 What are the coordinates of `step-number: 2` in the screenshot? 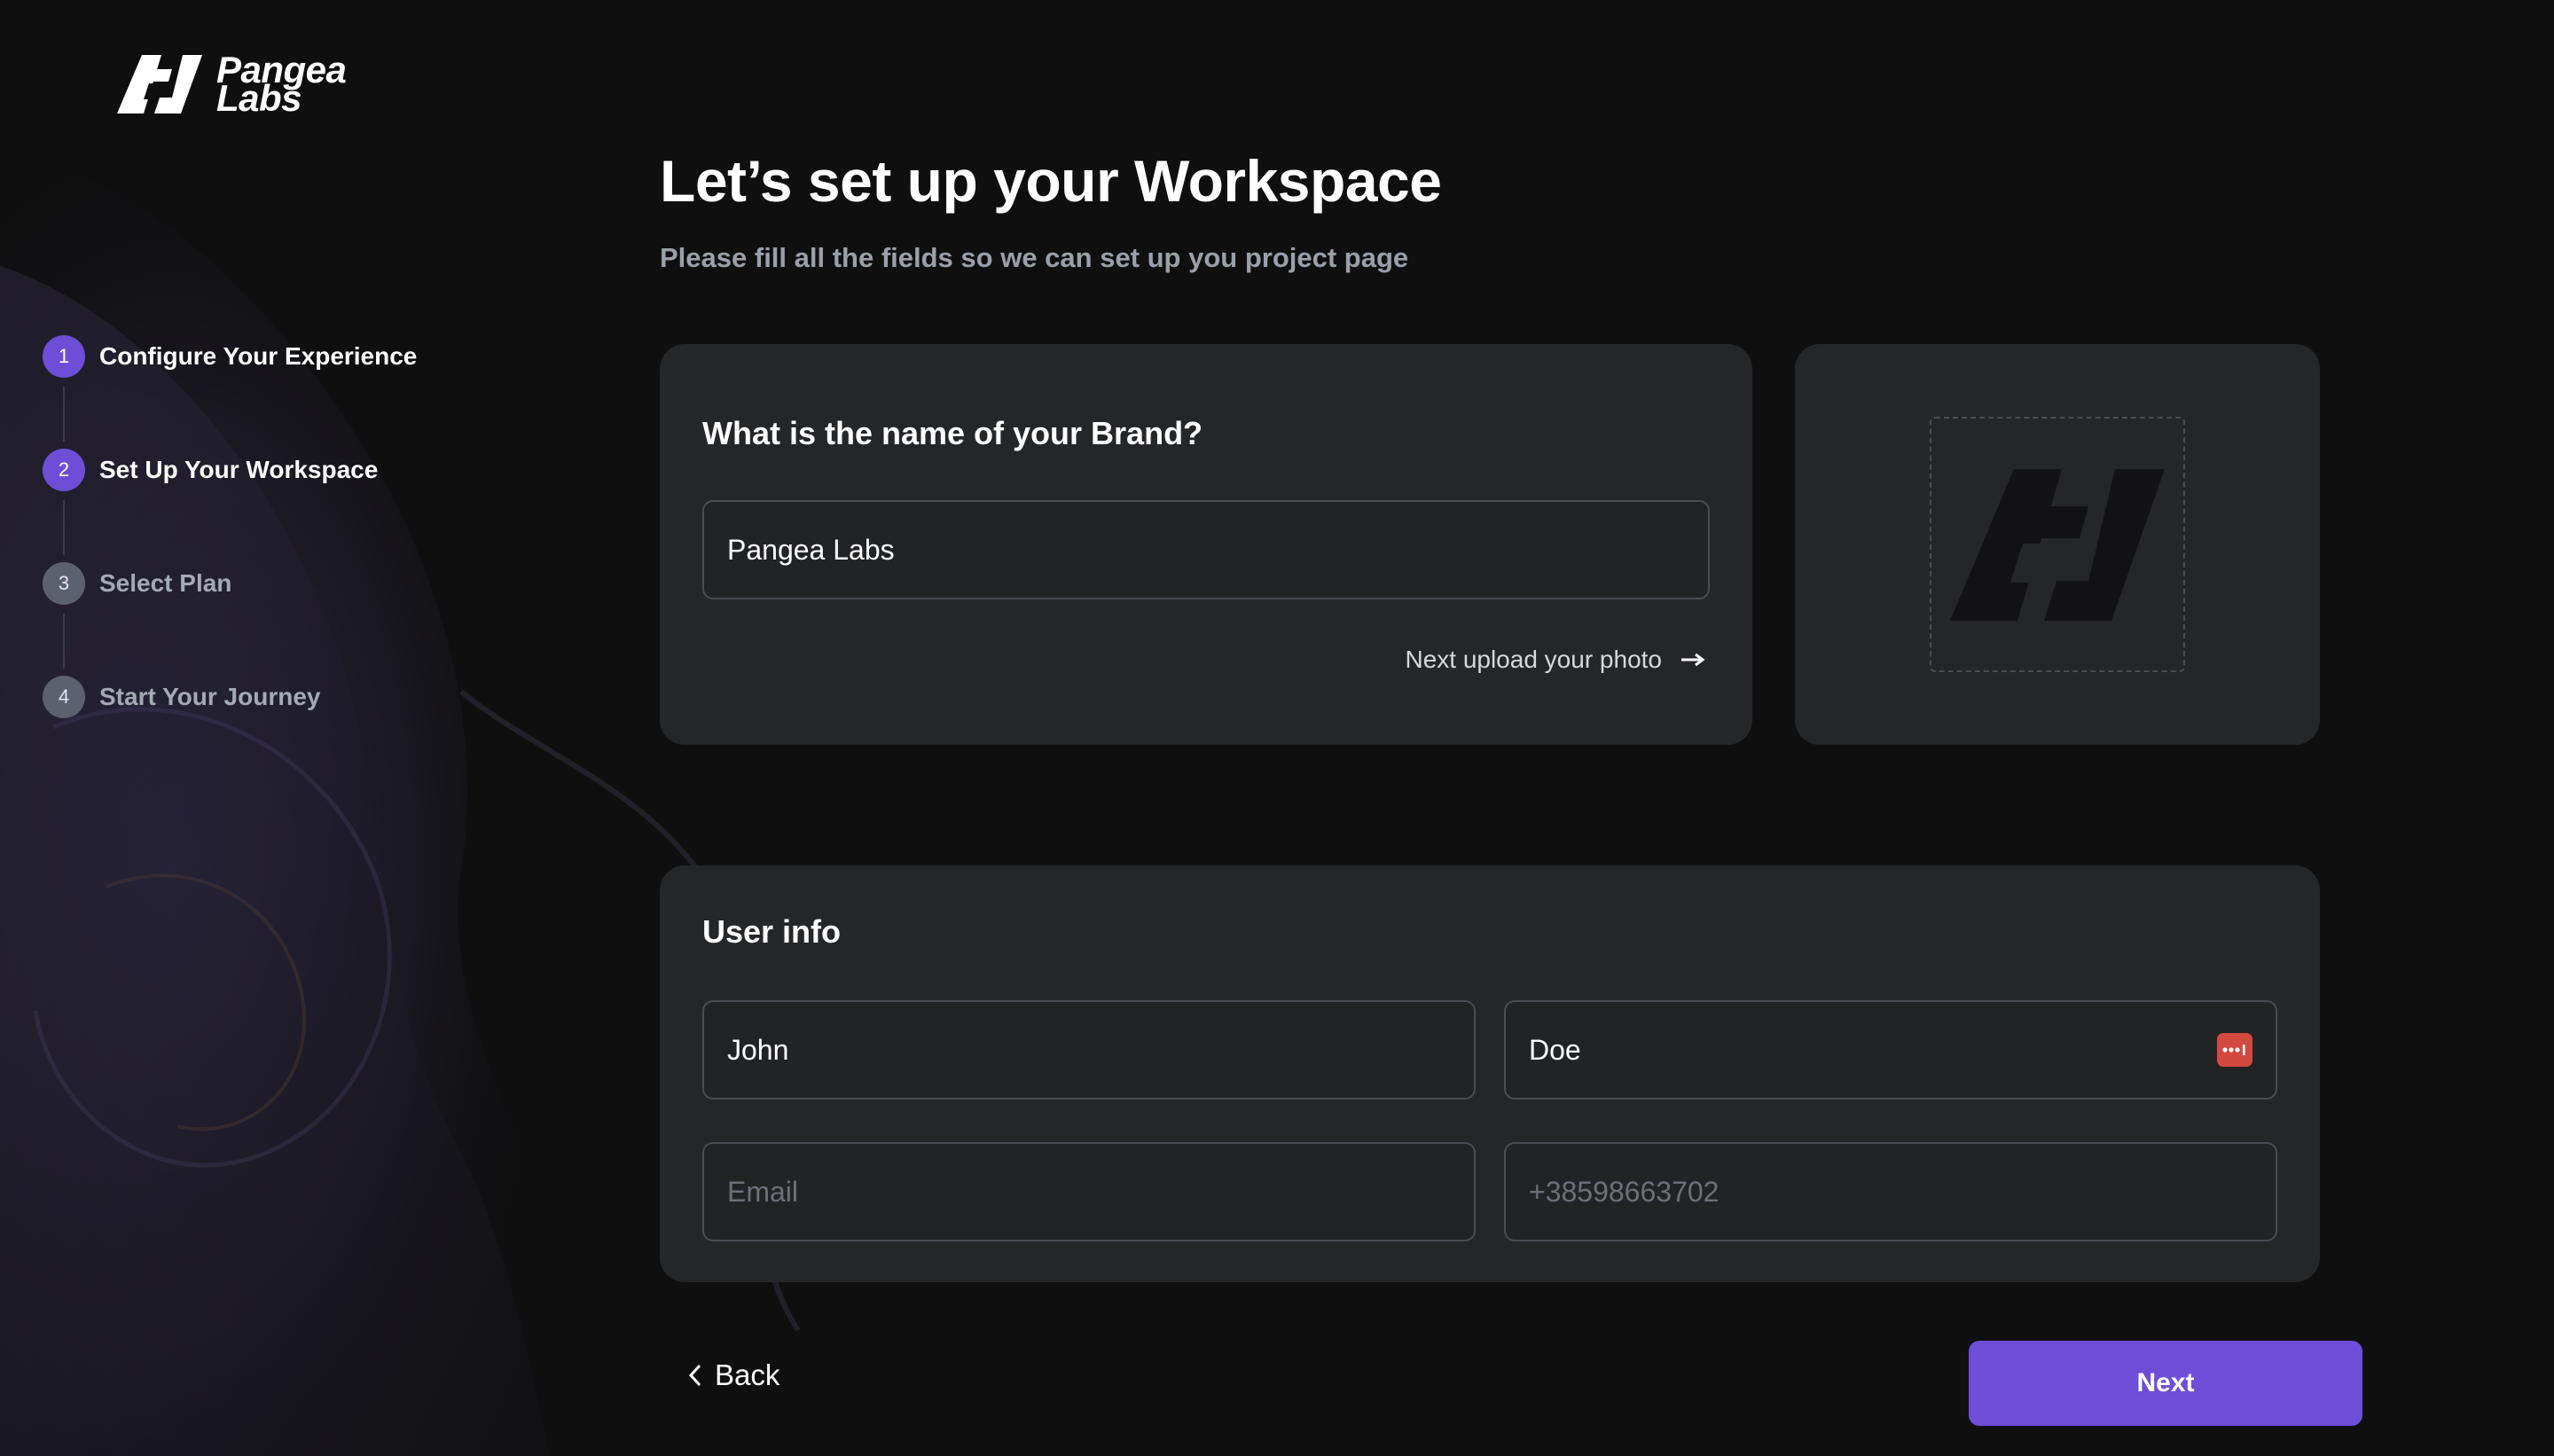 It's located at (64, 470).